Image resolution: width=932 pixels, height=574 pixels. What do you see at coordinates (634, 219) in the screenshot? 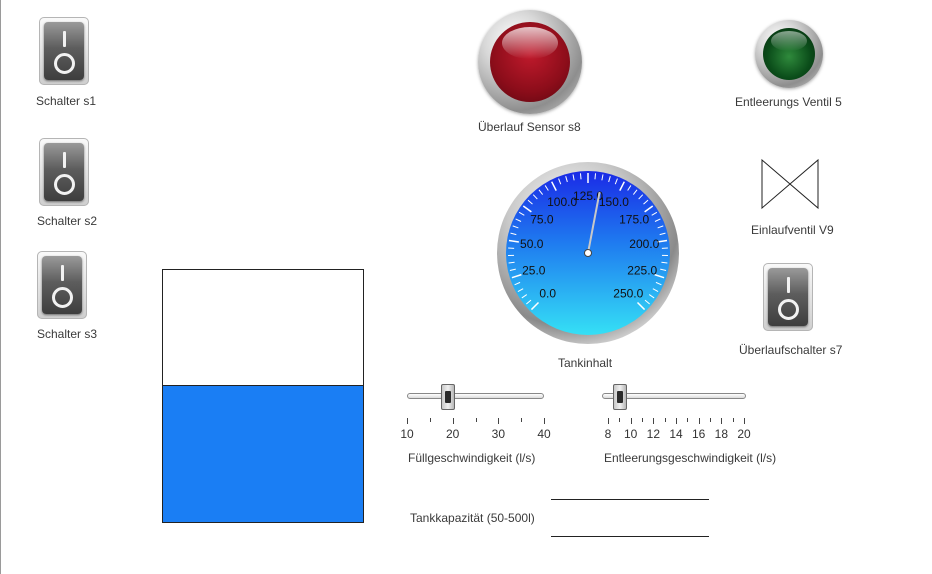
I see `gauge-tick-label: 175.0` at bounding box center [634, 219].